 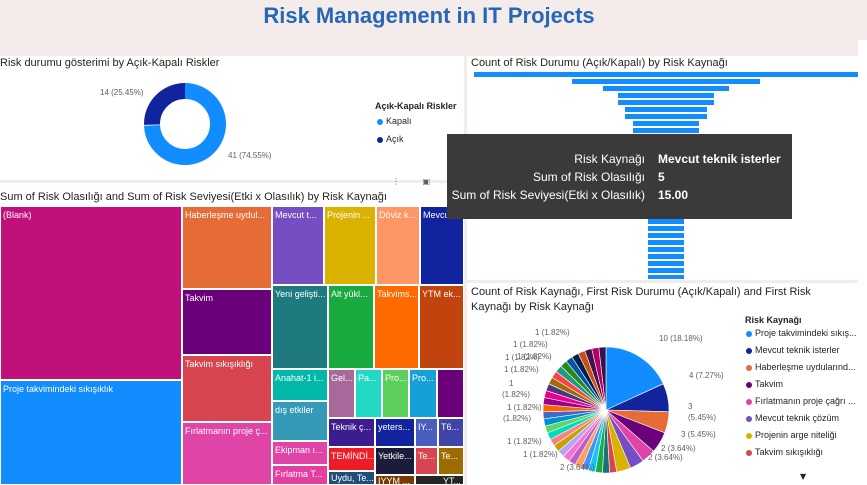 What do you see at coordinates (532, 307) in the screenshot?
I see `pie-chart-title-line2: Kaynağı by Risk Kaynağı` at bounding box center [532, 307].